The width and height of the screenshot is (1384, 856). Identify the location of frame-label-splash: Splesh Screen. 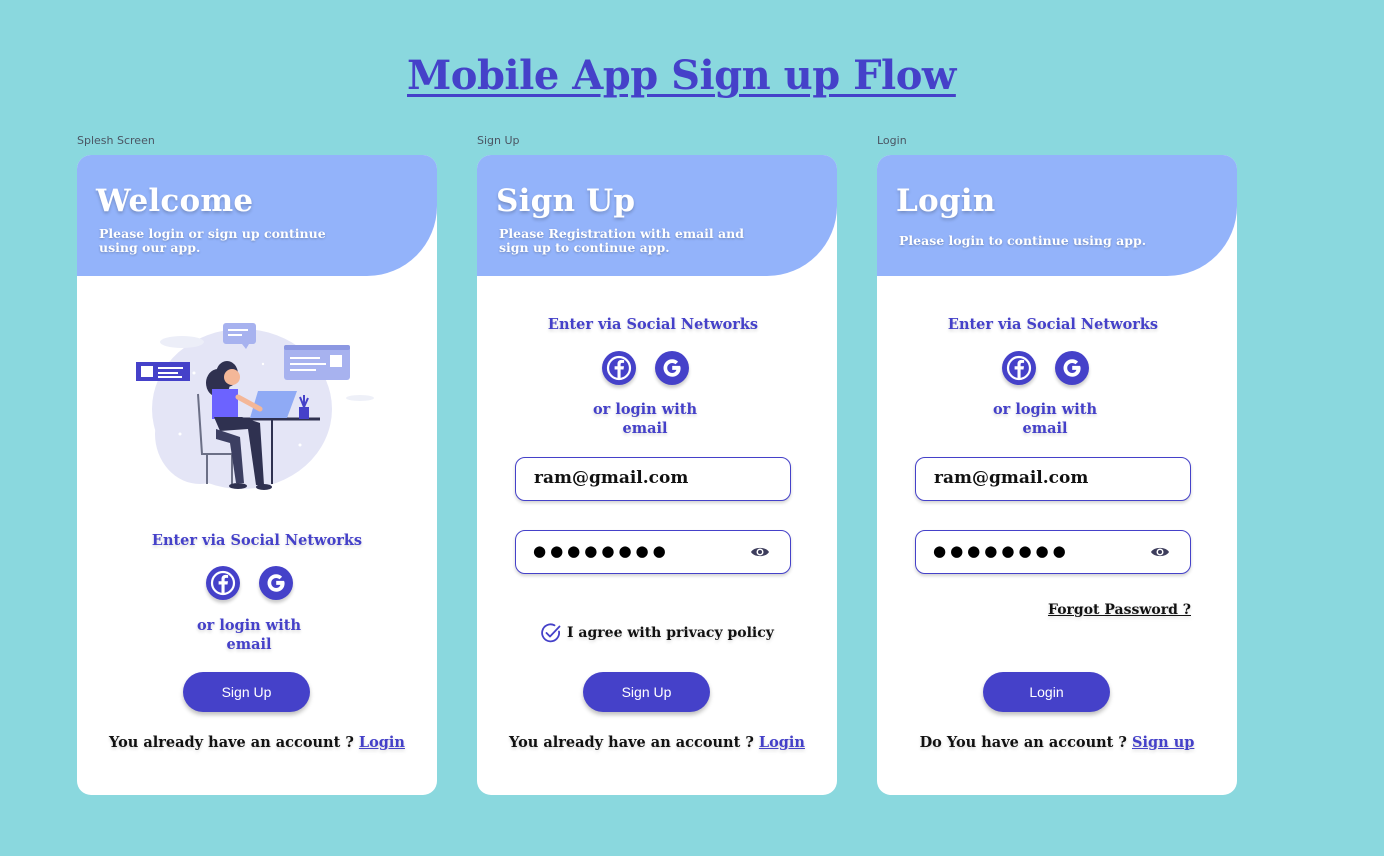
(116, 140).